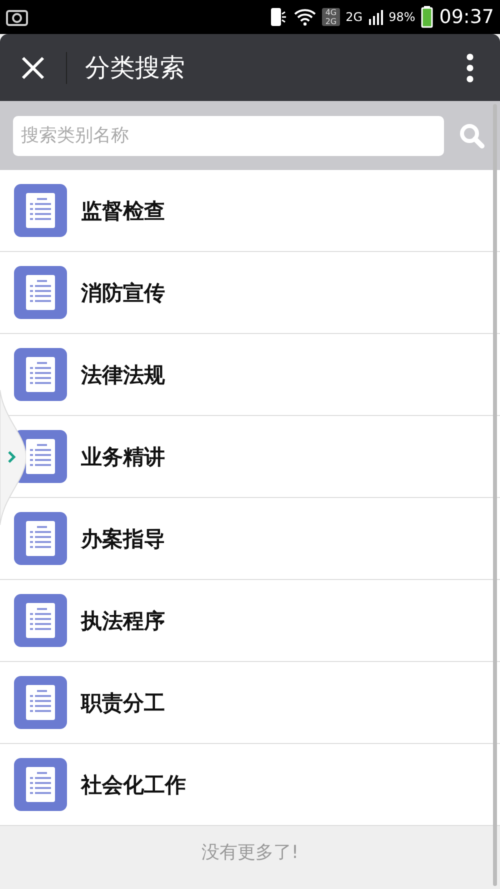  I want to click on battery-percent: 98%, so click(402, 17).